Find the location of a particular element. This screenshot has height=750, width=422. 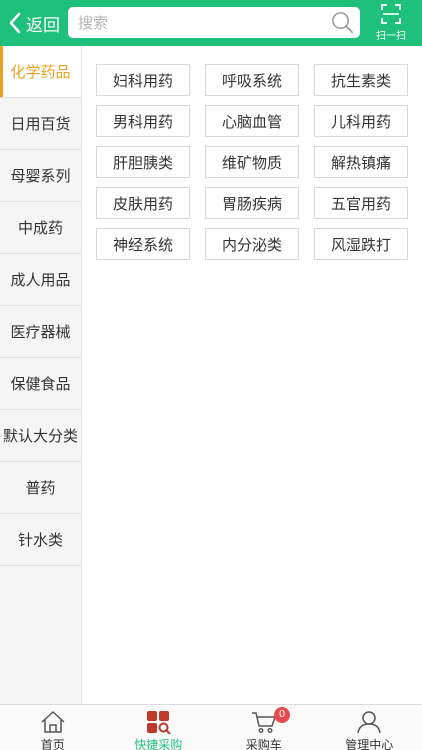

search-input is located at coordinates (203, 22).